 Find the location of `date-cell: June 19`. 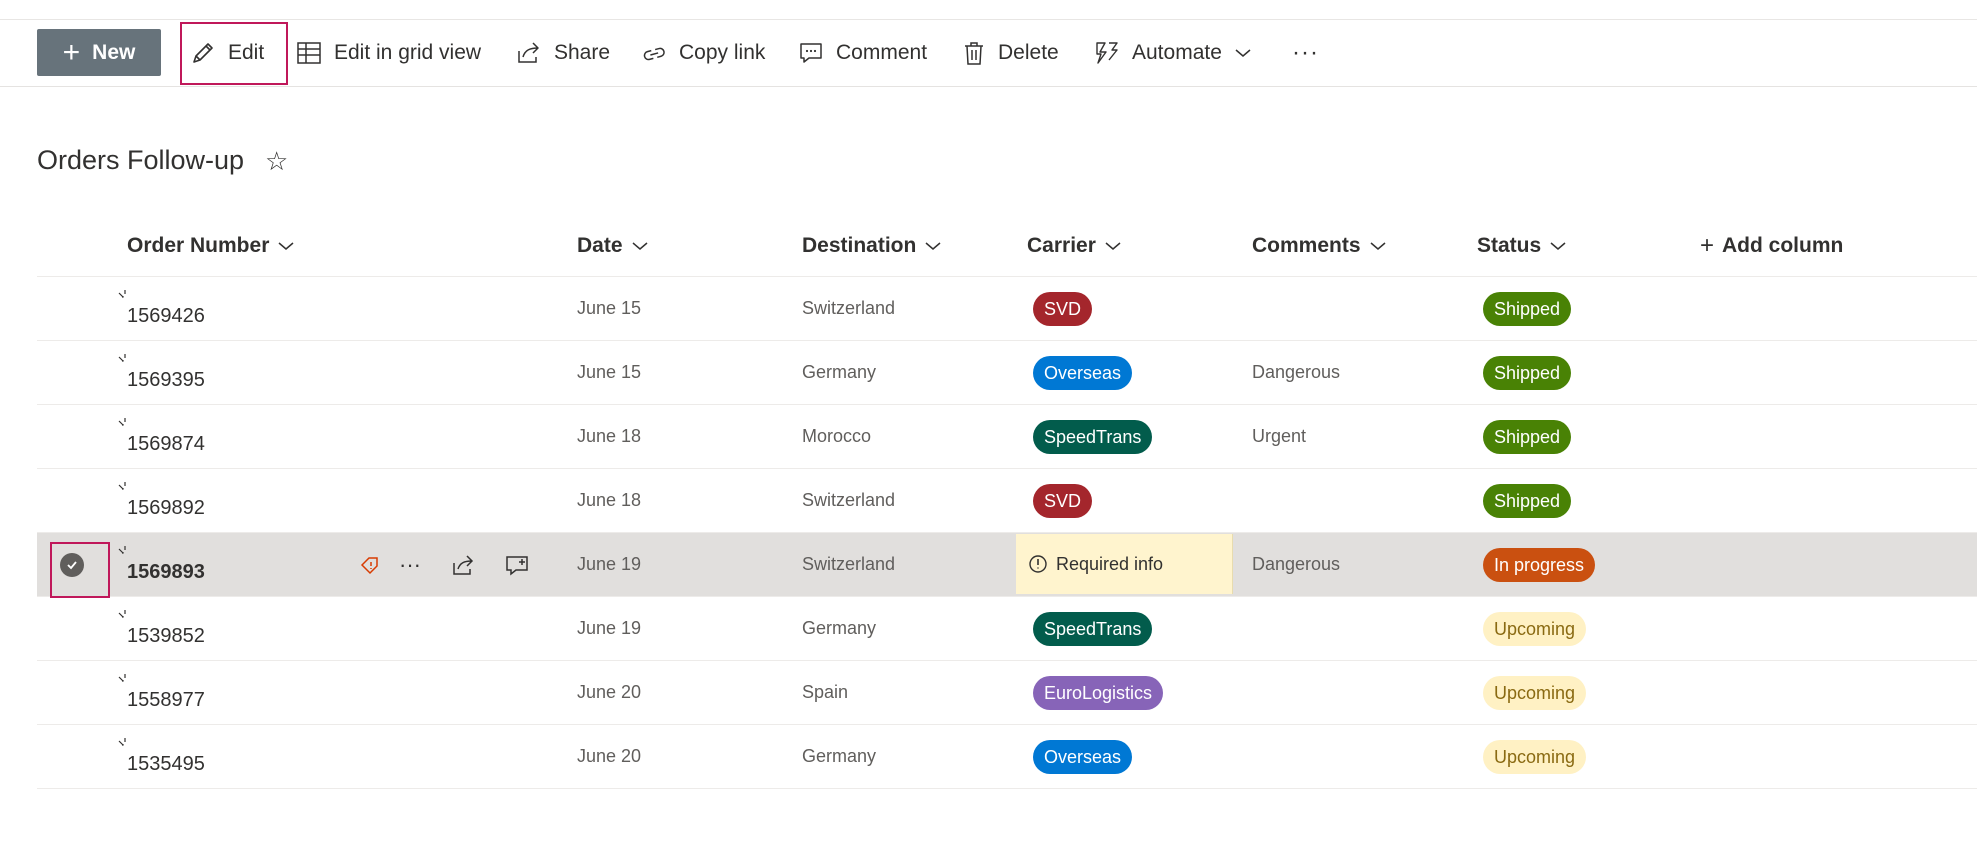

date-cell: June 19 is located at coordinates (609, 628).